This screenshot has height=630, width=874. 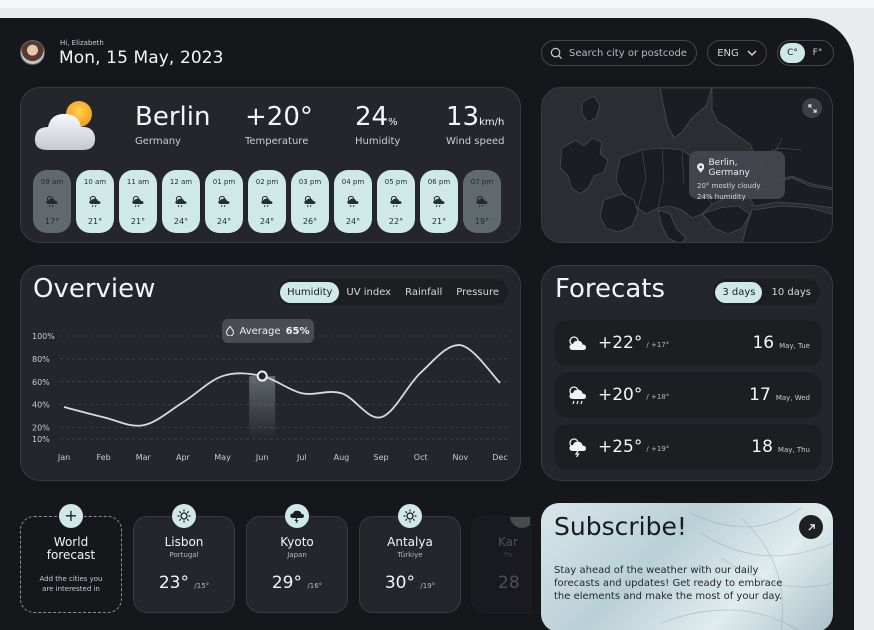 I want to click on city-country: Türkiye, so click(x=410, y=555).